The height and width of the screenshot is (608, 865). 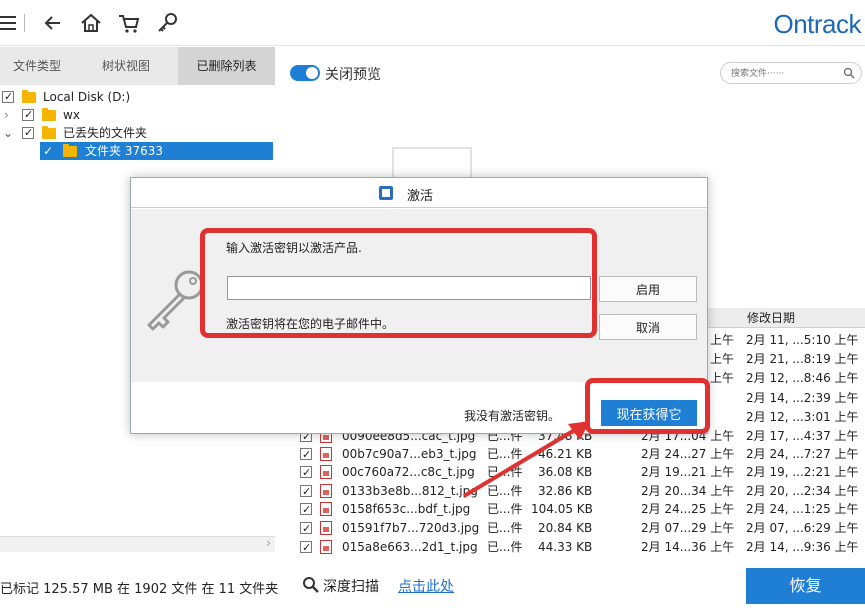 What do you see at coordinates (410, 547) in the screenshot?
I see `file-name: 015a8e663...2d1_t.jpg` at bounding box center [410, 547].